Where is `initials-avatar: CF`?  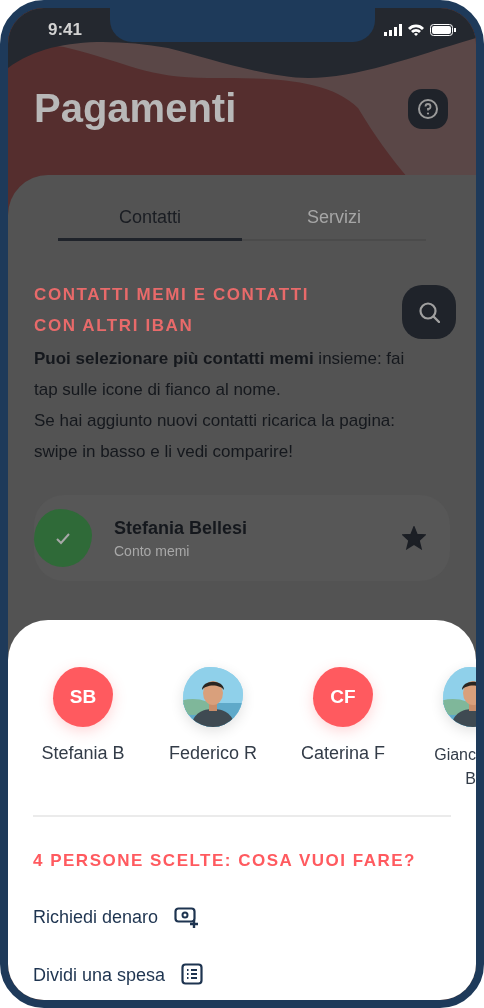 initials-avatar: CF is located at coordinates (343, 697).